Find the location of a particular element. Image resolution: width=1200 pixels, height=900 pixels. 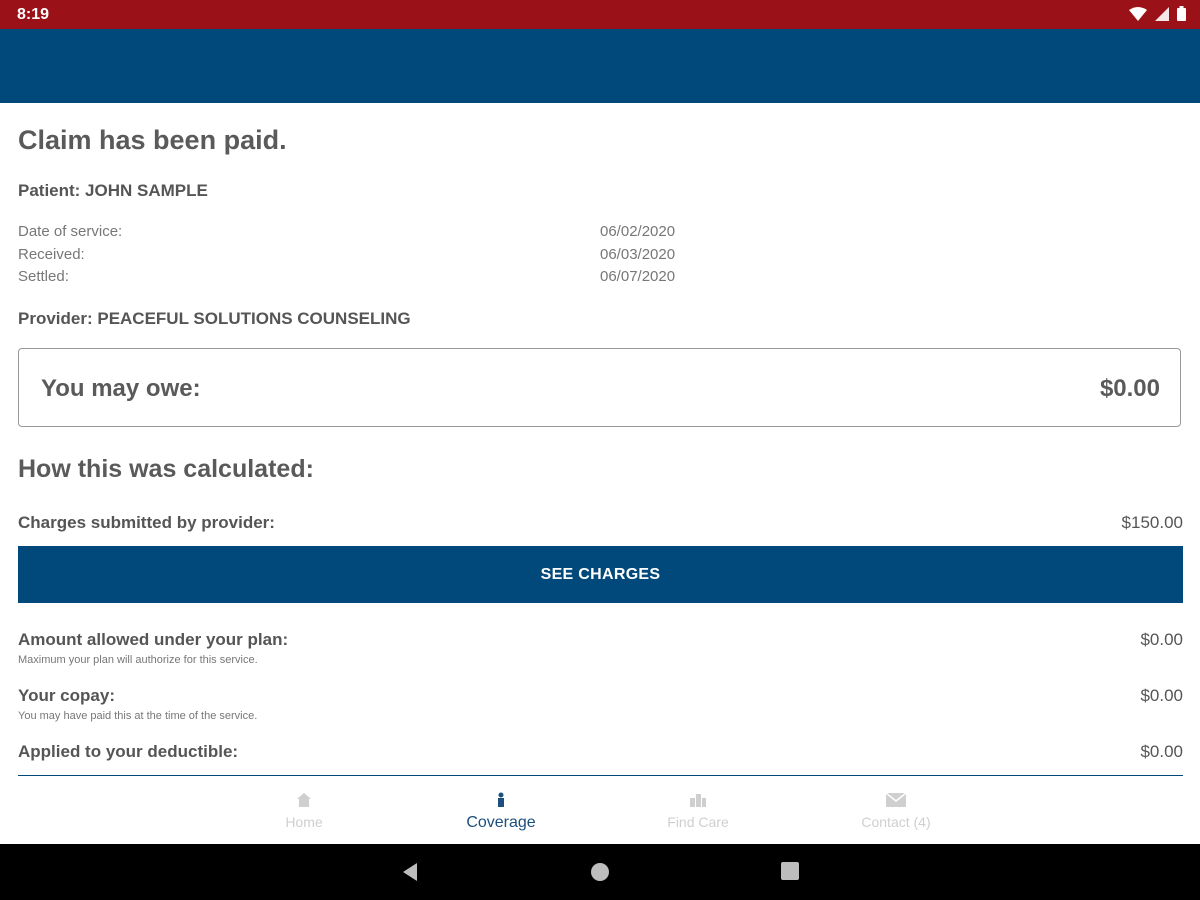

nav-contact: Contact (4) is located at coordinates (896, 811).